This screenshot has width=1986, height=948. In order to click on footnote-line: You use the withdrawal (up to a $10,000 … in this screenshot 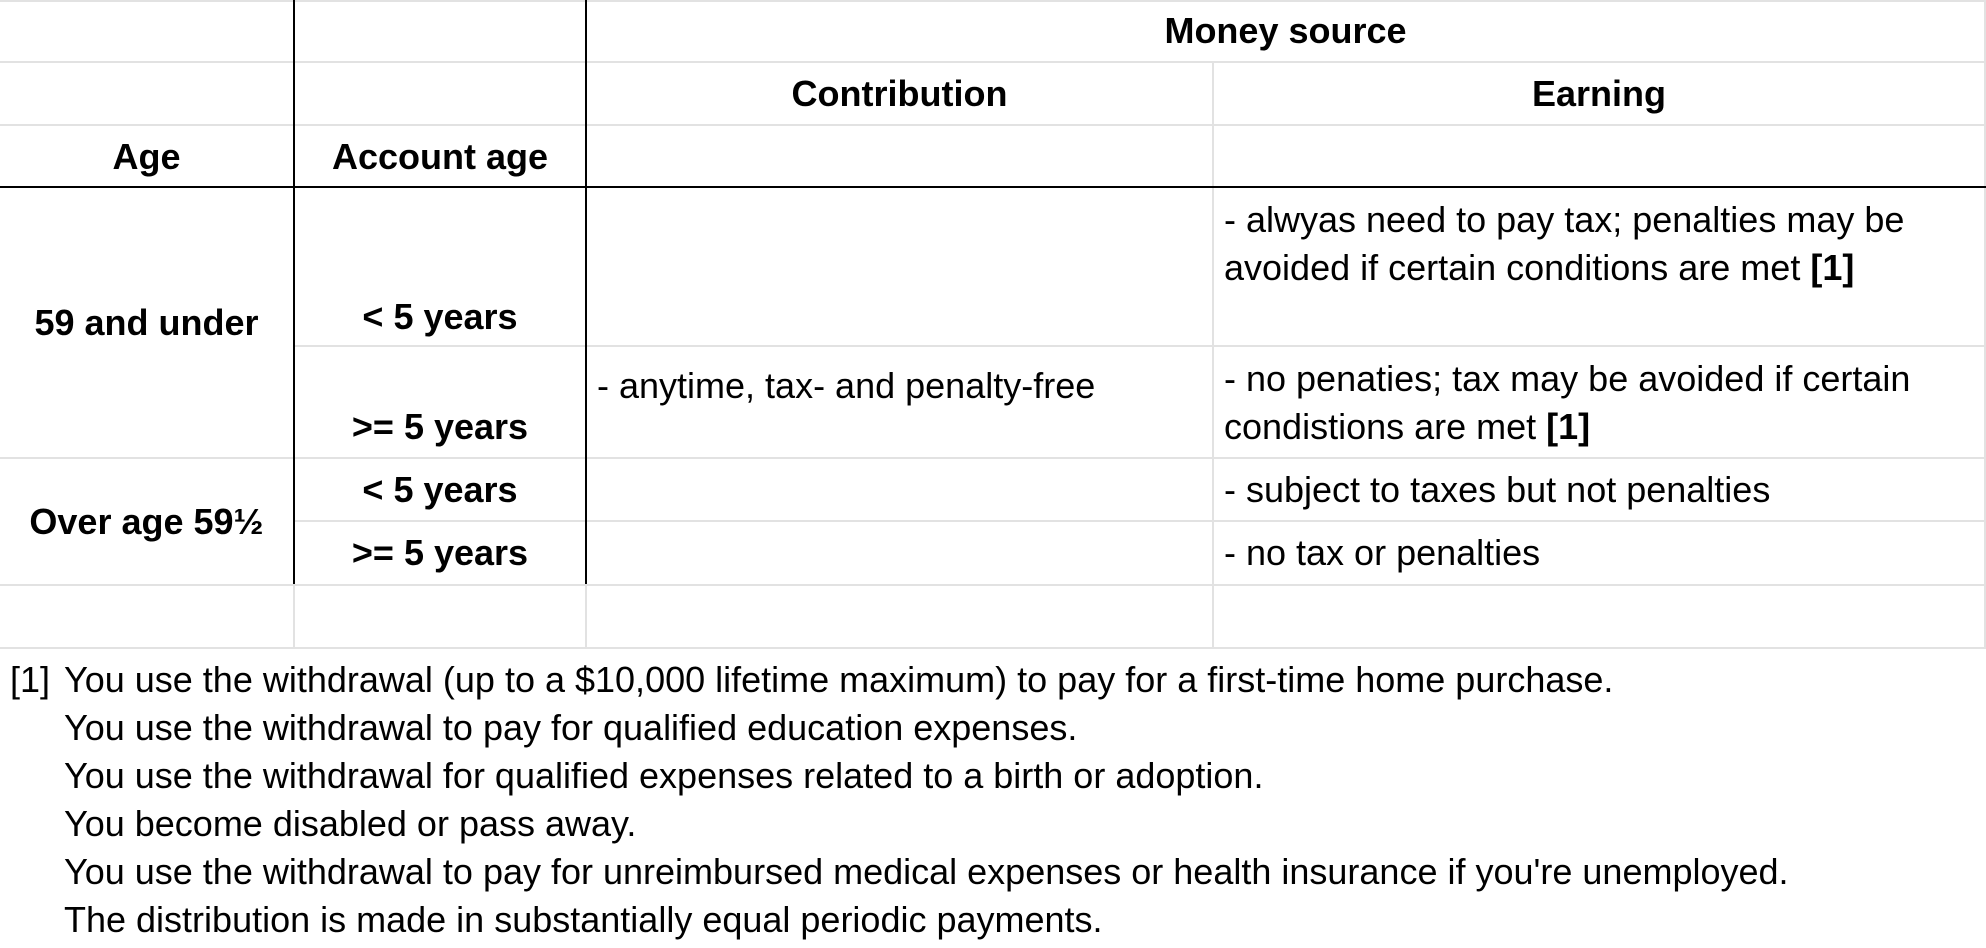, I will do `click(839, 679)`.